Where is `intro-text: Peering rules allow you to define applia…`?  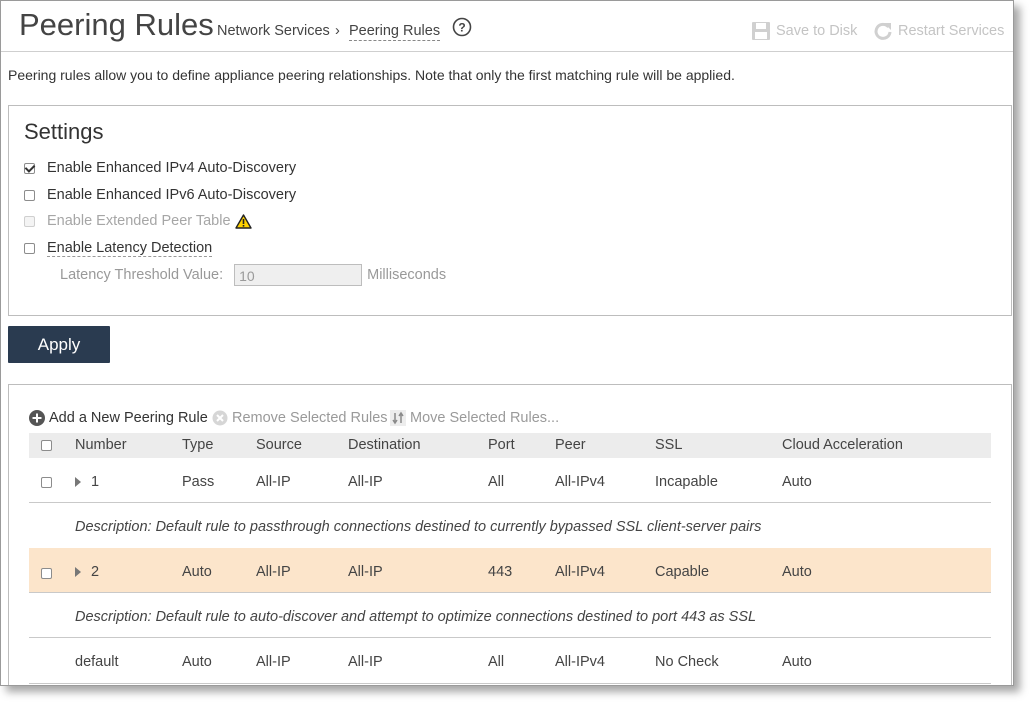 intro-text: Peering rules allow you to define applia… is located at coordinates (371, 75).